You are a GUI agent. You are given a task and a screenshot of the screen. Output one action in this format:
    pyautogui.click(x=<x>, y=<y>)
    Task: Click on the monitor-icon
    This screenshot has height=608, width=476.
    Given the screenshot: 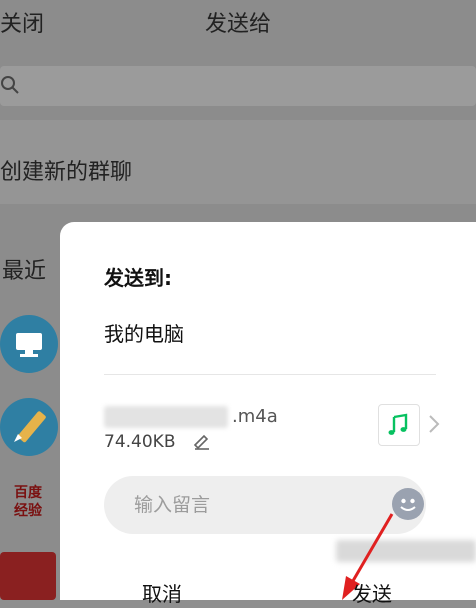 What is the action you would take?
    pyautogui.click(x=29, y=345)
    